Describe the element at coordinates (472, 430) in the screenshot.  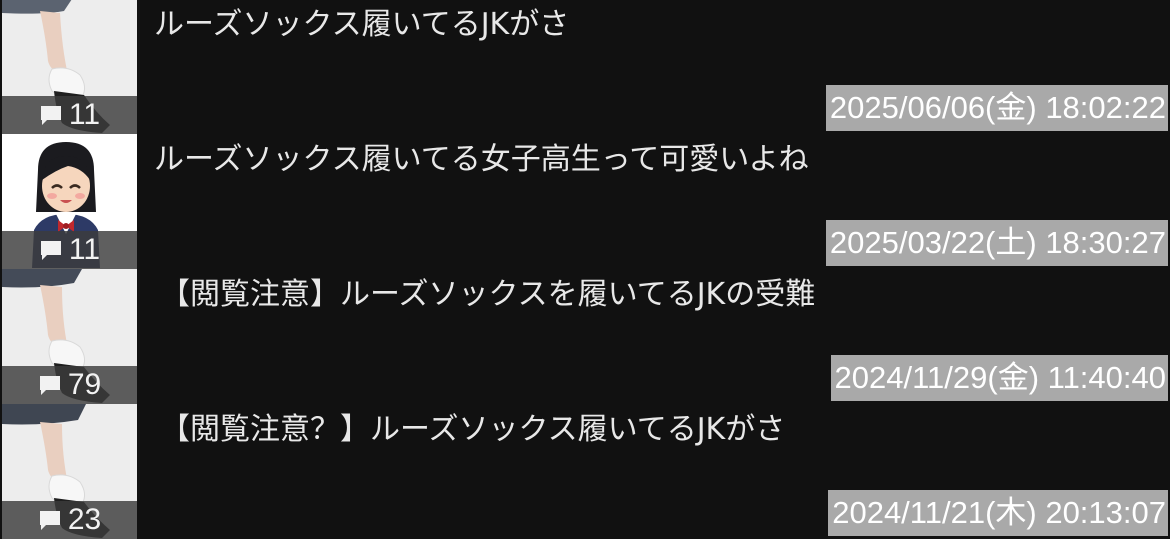
I see `thread-title: 【閲覧注意？】ルーズソックス履いてるJKがさ` at that location.